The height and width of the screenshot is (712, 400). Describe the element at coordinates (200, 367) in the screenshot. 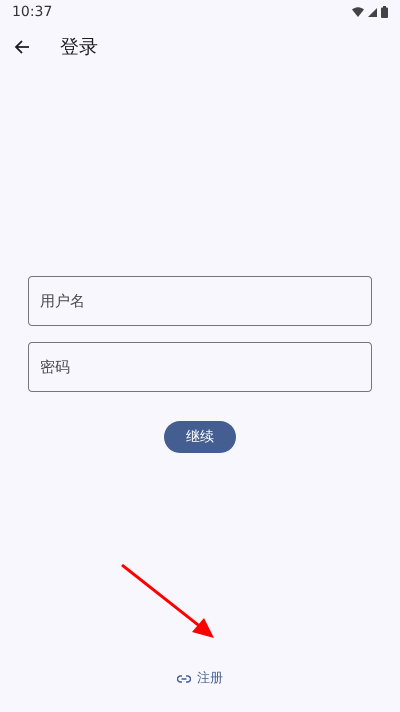

I see `password-field: 密码` at that location.